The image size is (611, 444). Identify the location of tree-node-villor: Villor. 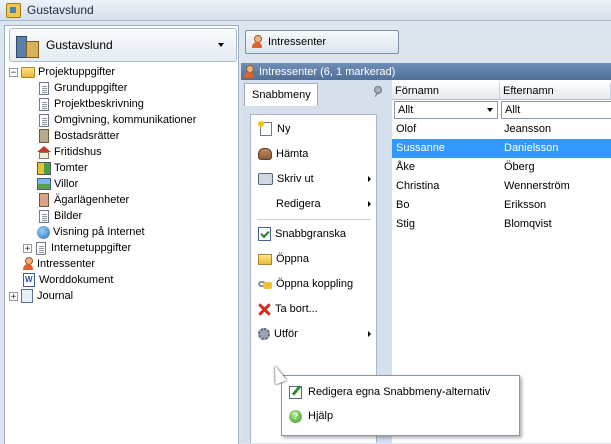
(122, 184).